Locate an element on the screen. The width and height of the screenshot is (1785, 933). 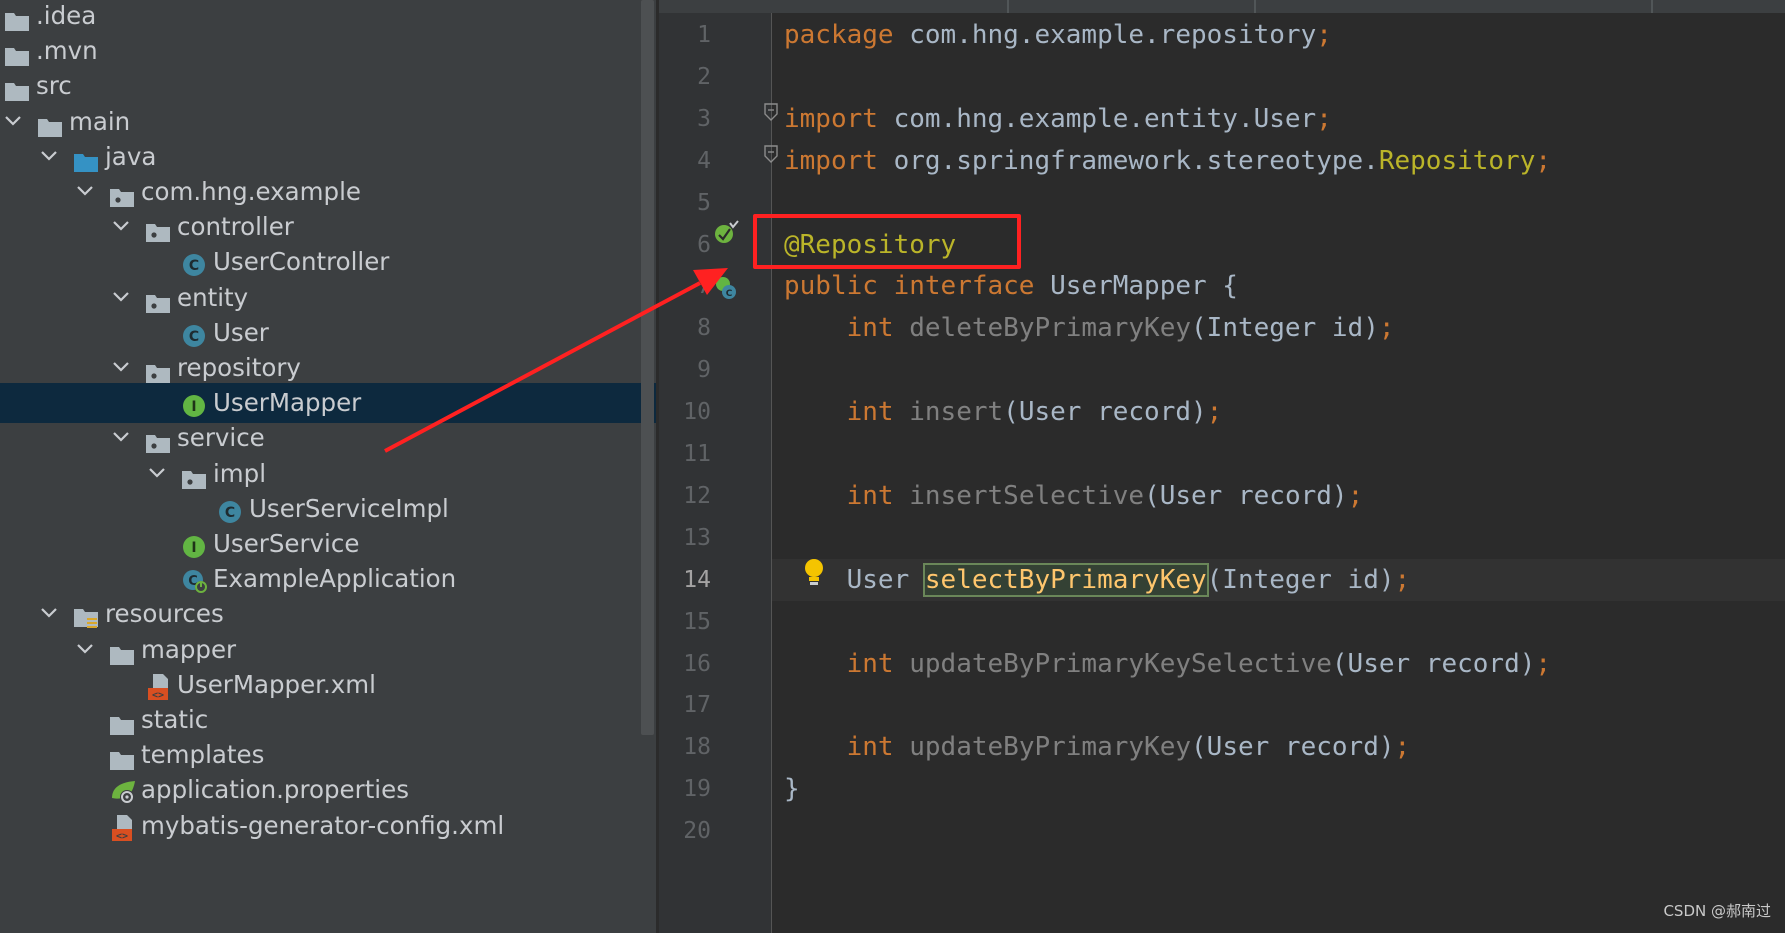
resources-folder-icon is located at coordinates (86, 615).